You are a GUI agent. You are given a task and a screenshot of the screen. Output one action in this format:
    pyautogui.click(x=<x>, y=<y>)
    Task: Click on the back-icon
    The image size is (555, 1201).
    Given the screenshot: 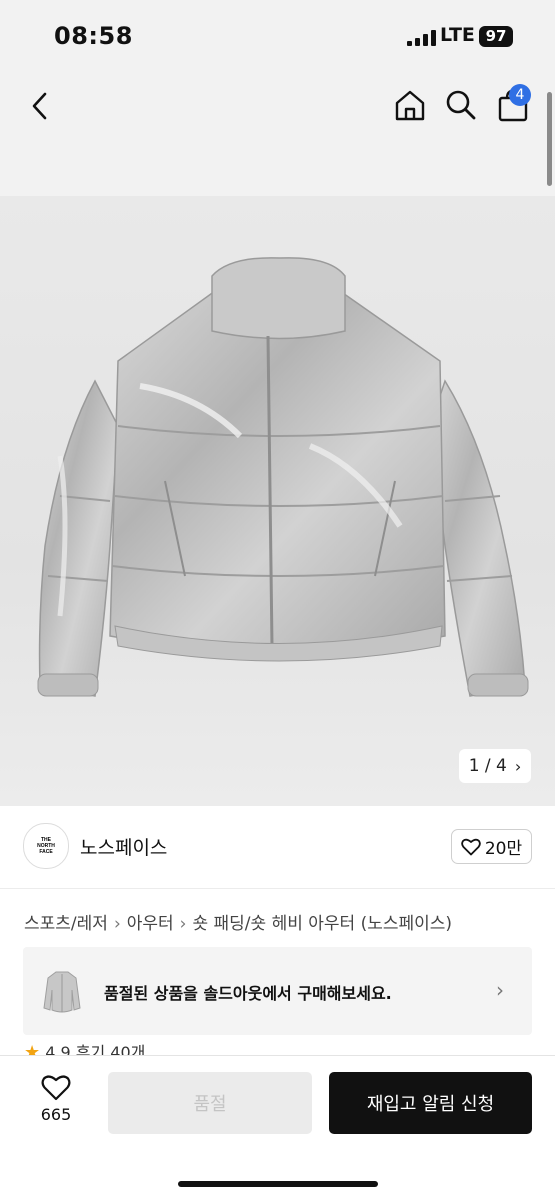 What is the action you would take?
    pyautogui.click(x=39, y=106)
    